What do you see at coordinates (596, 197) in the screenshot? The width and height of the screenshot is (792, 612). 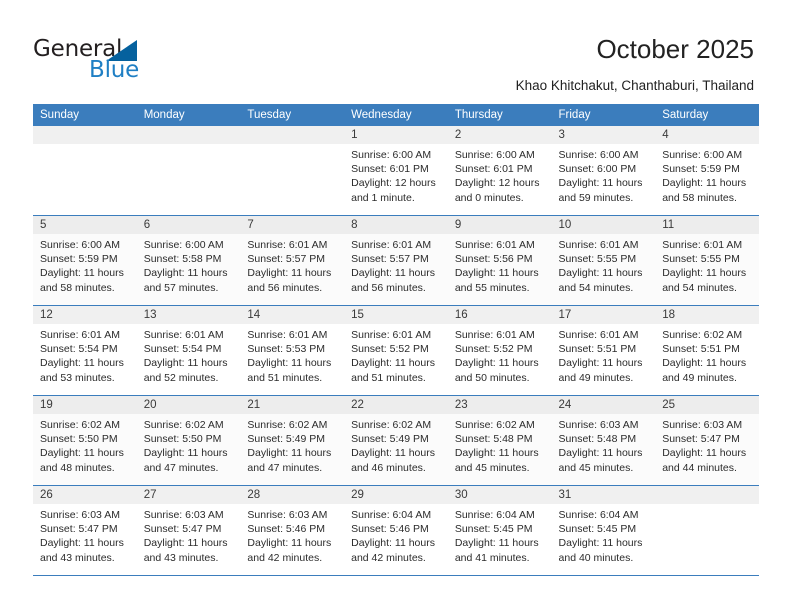 I see `daylight-duration-line2: and 59 minutes.` at bounding box center [596, 197].